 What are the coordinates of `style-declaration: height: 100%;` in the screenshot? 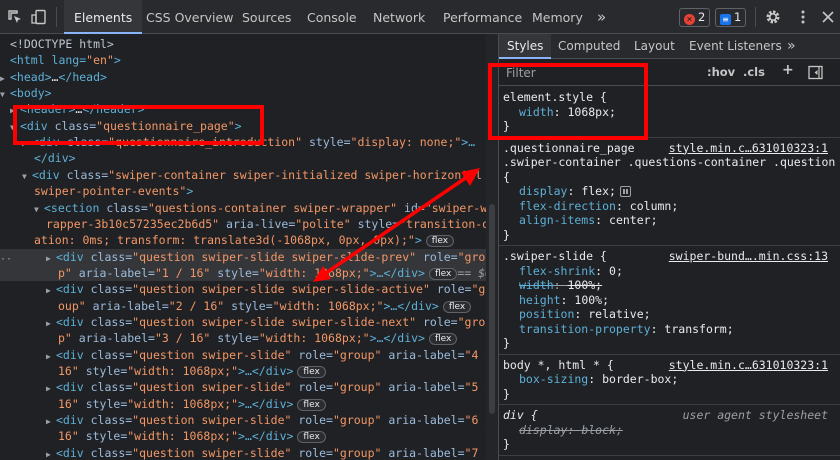 It's located at (669, 300).